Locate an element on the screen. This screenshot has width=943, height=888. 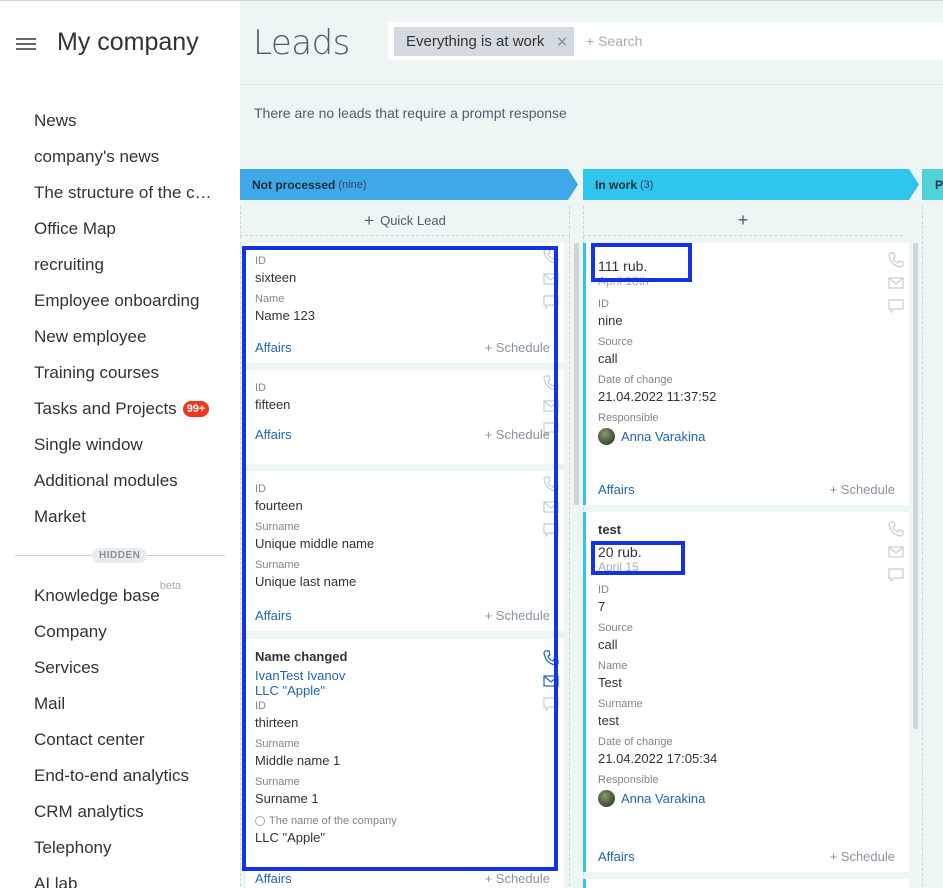
column-count: (nine) is located at coordinates (352, 184).